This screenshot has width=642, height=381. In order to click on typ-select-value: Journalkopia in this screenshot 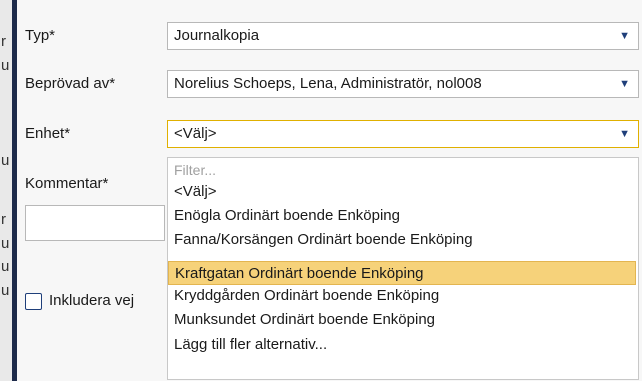, I will do `click(217, 35)`.